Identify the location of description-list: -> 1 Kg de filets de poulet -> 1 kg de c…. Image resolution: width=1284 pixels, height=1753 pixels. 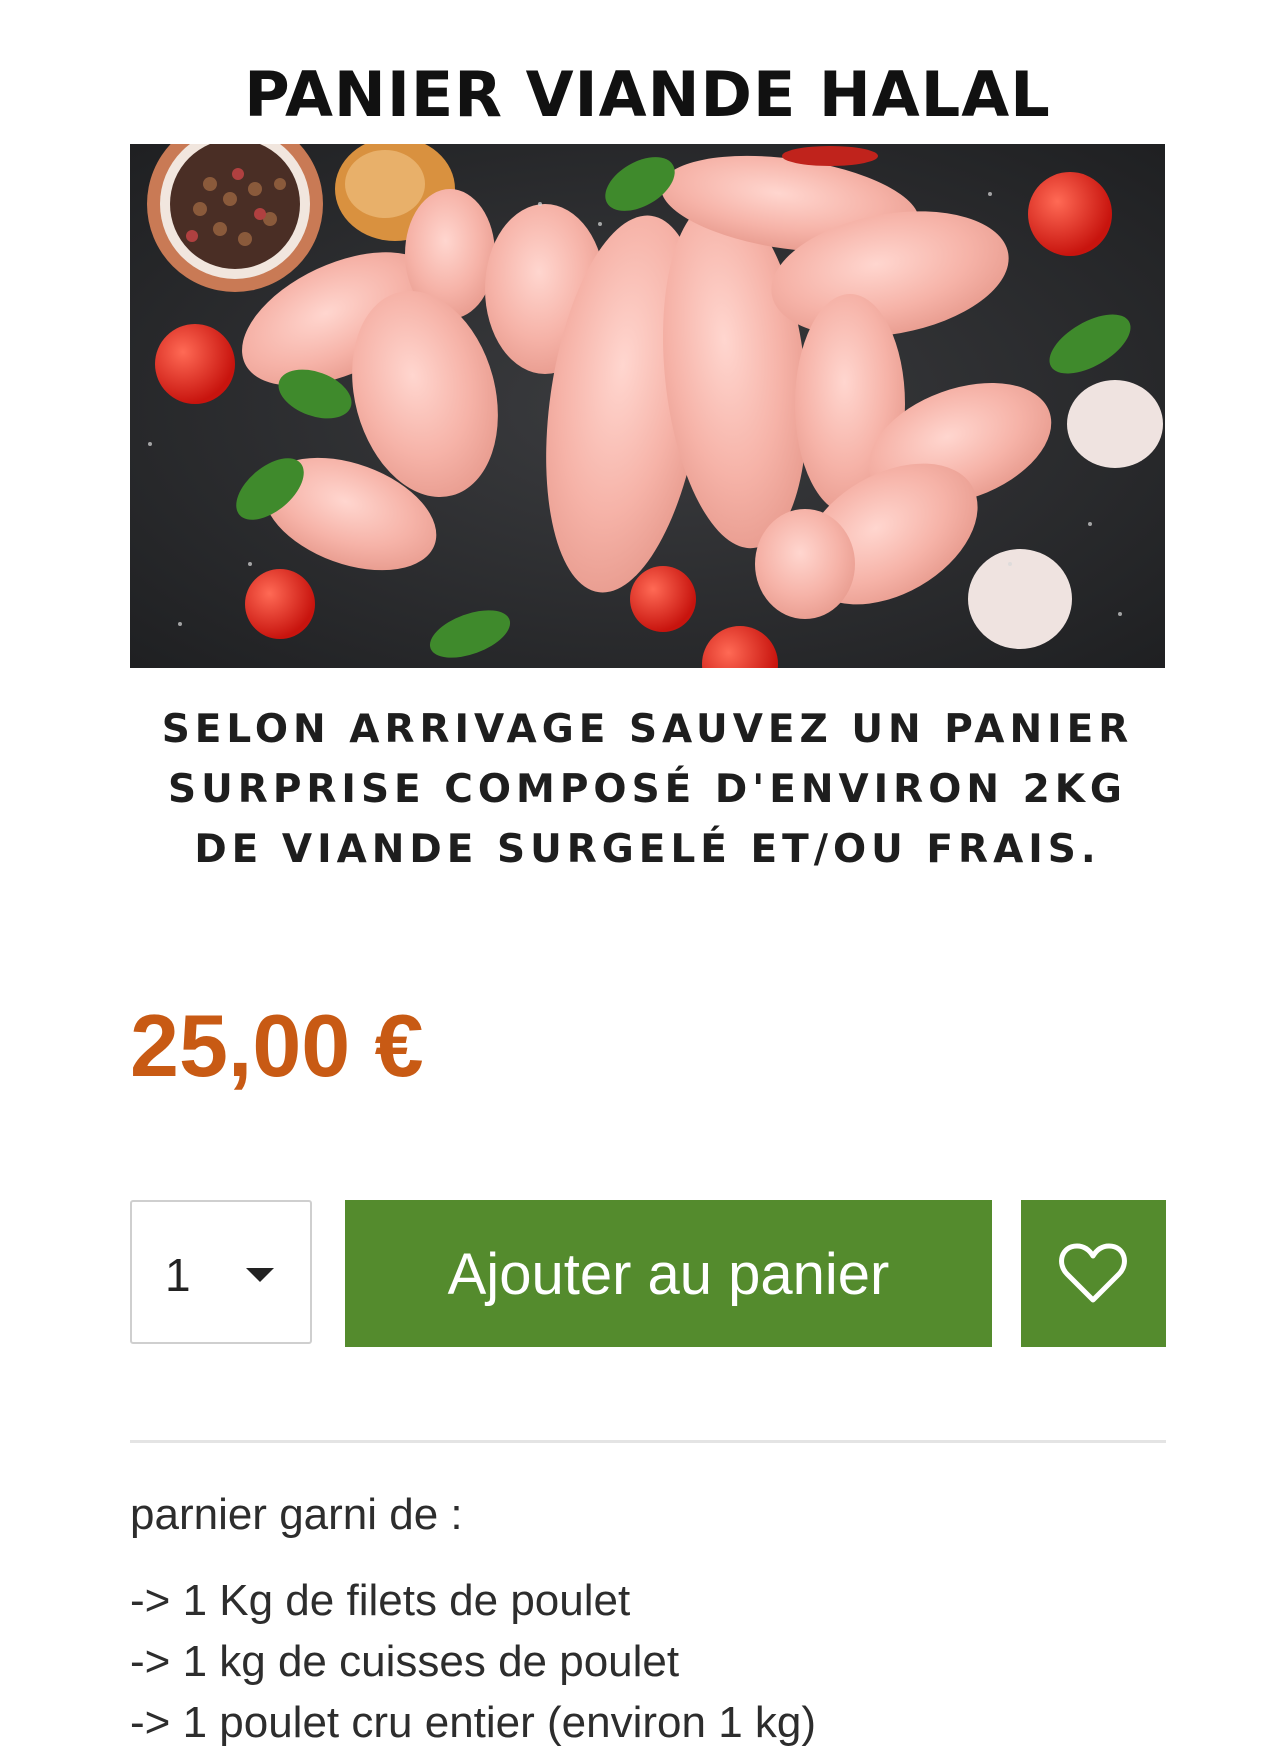
(473, 1661).